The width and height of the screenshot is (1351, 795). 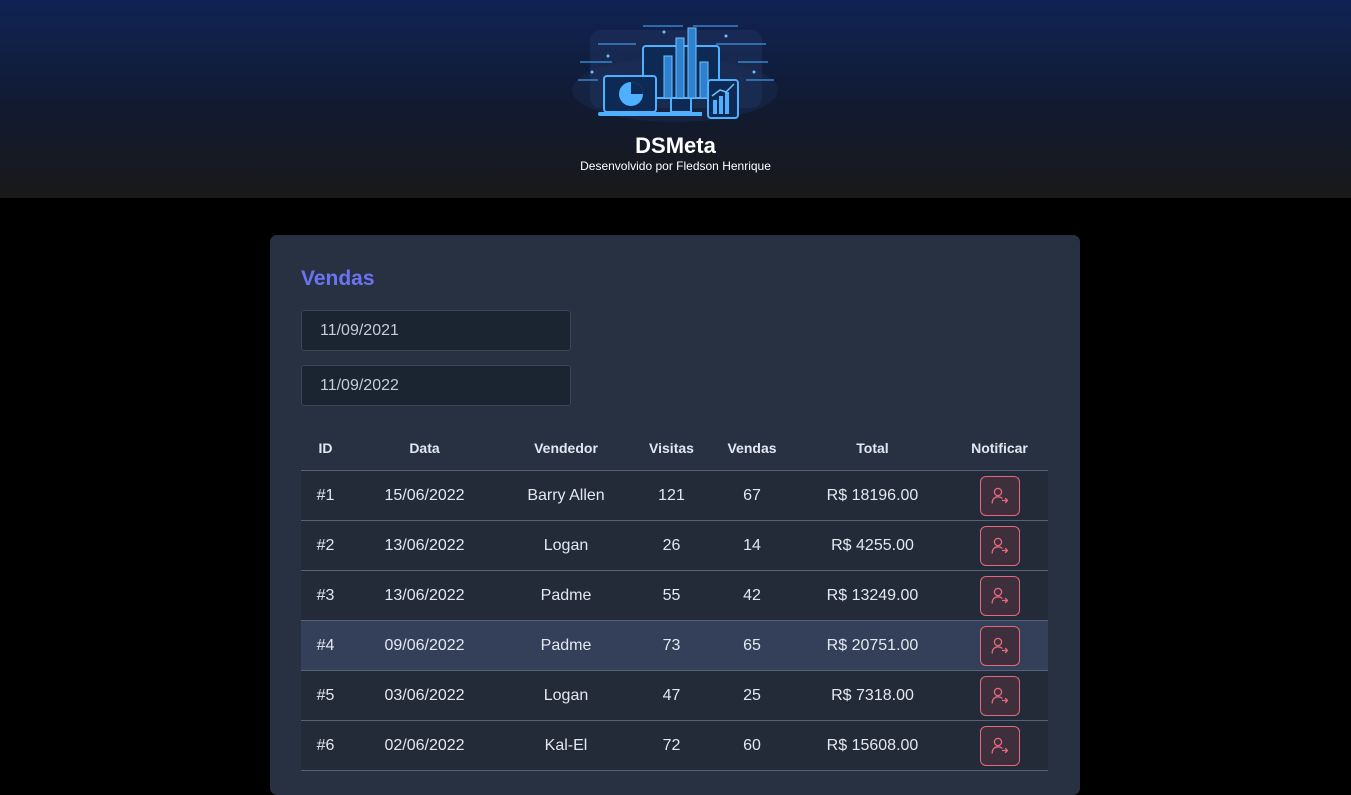 I want to click on cell-visits: 55, so click(x=671, y=595).